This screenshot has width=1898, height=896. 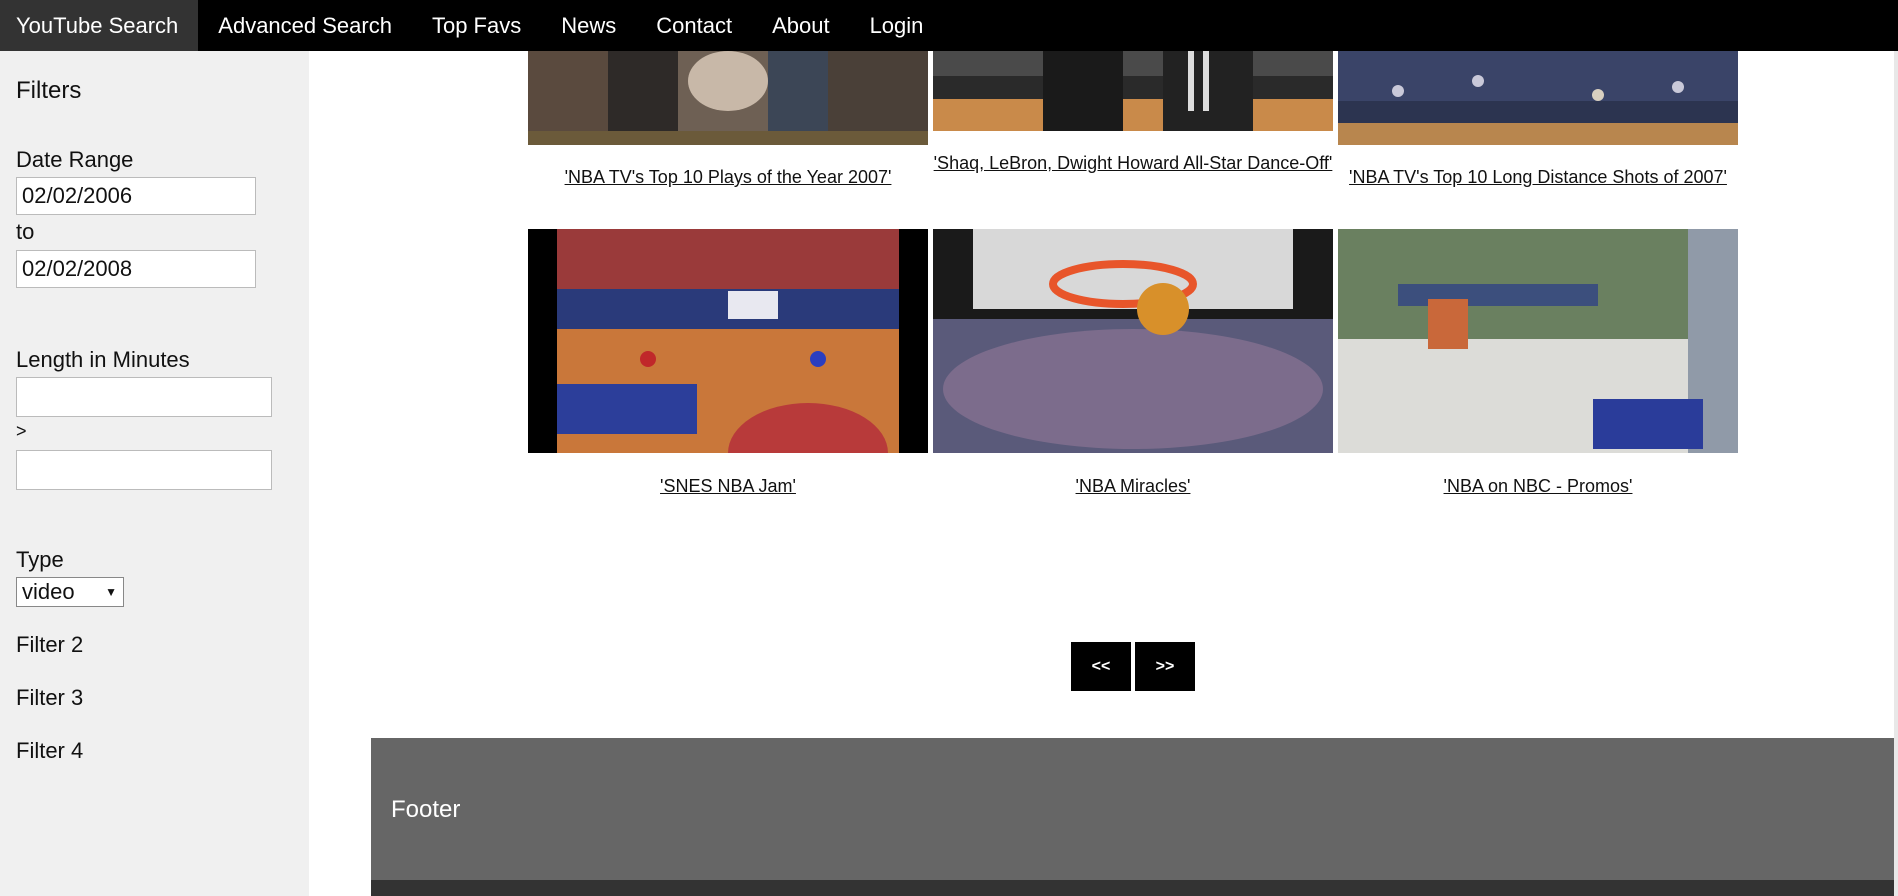 What do you see at coordinates (1538, 486) in the screenshot?
I see `video-title-link: 'NBA on NBC - Promos'` at bounding box center [1538, 486].